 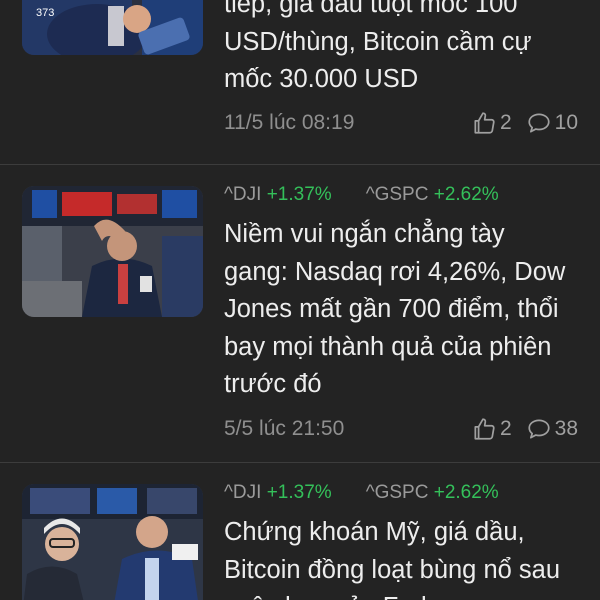 I want to click on headline-line: Niềm vui ngắn chẳng tày, so click(x=364, y=234).